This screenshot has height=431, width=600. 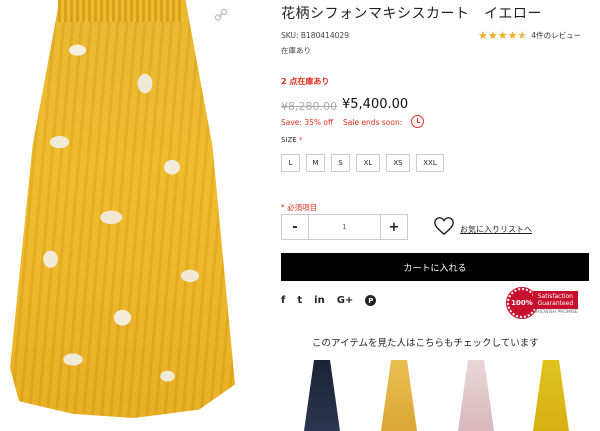 I want to click on size-option-xl: XL, so click(x=368, y=163).